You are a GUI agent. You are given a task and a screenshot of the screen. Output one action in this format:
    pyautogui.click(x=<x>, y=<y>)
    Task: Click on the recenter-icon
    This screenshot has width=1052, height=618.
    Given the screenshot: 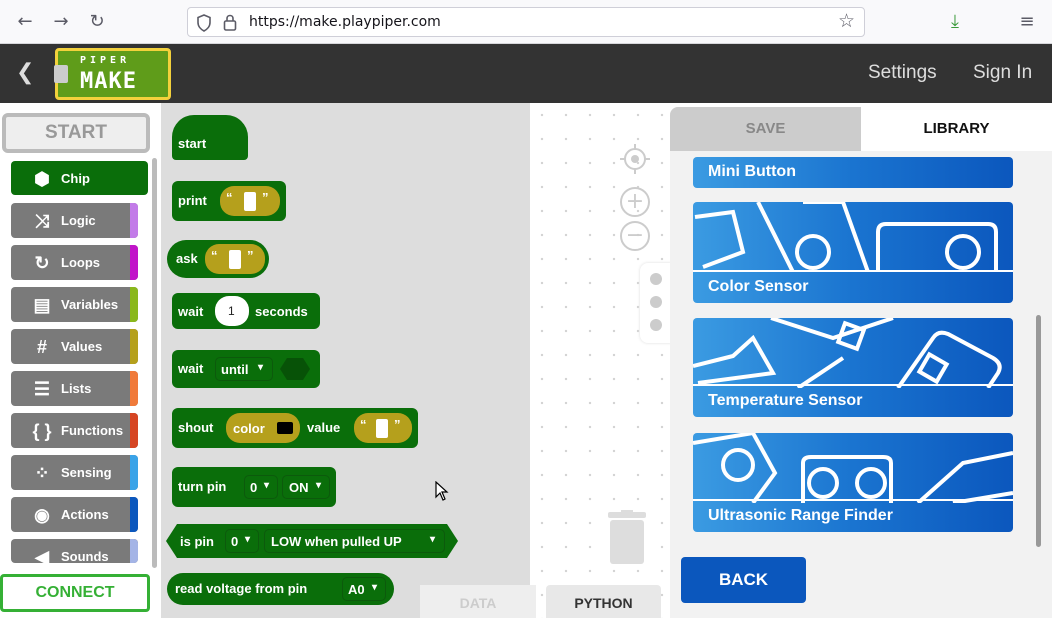 What is the action you would take?
    pyautogui.click(x=635, y=159)
    